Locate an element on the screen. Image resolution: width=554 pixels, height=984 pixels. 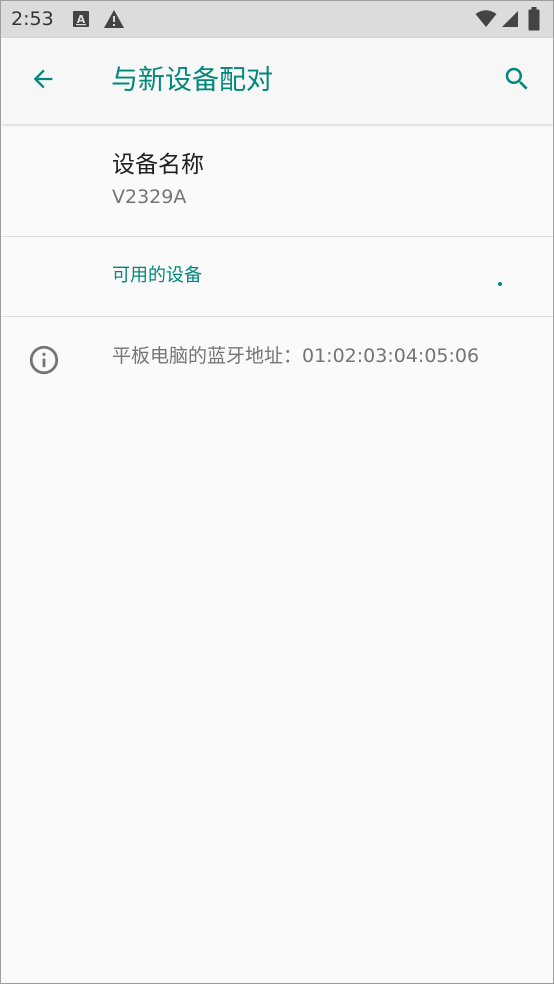
status-time: 2:53 is located at coordinates (32, 19).